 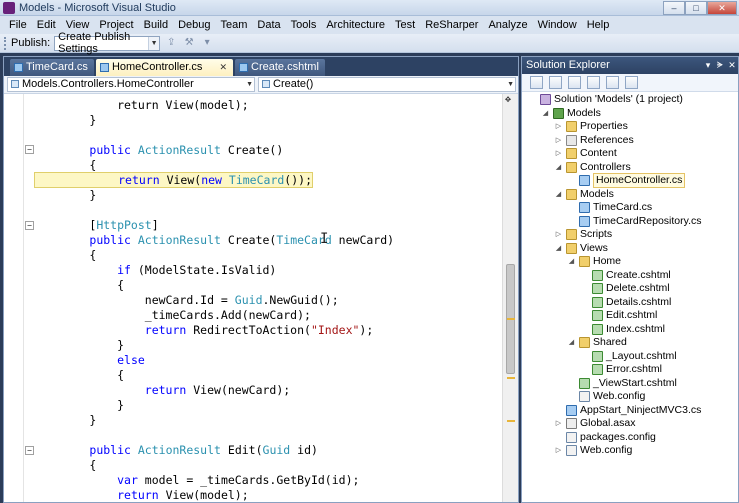 What do you see at coordinates (571, 140) in the screenshot?
I see `references-icon` at bounding box center [571, 140].